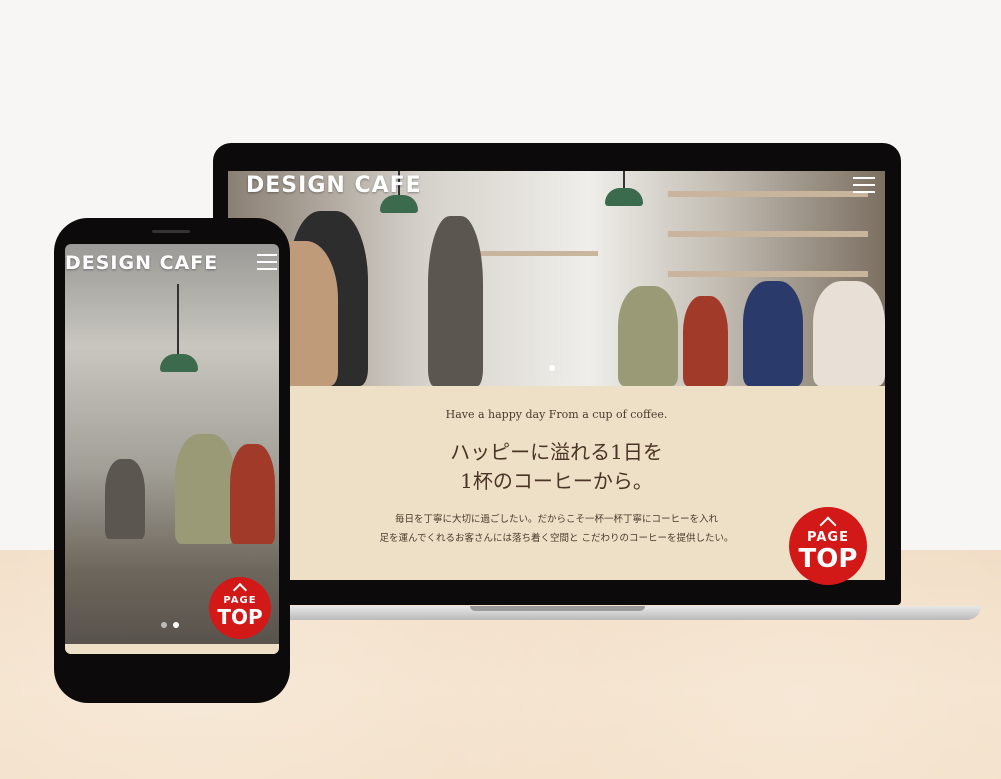  I want to click on phone-speaker, so click(171, 231).